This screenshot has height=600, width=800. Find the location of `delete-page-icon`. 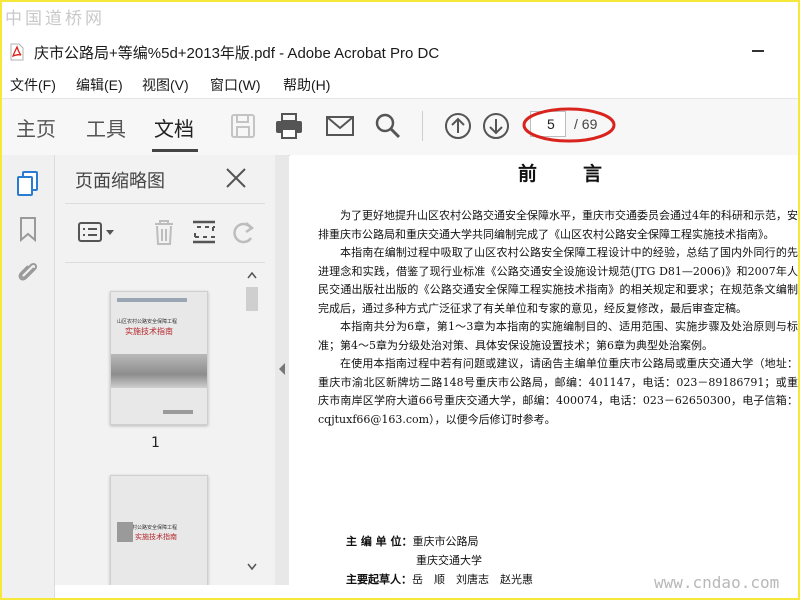

delete-page-icon is located at coordinates (164, 232).